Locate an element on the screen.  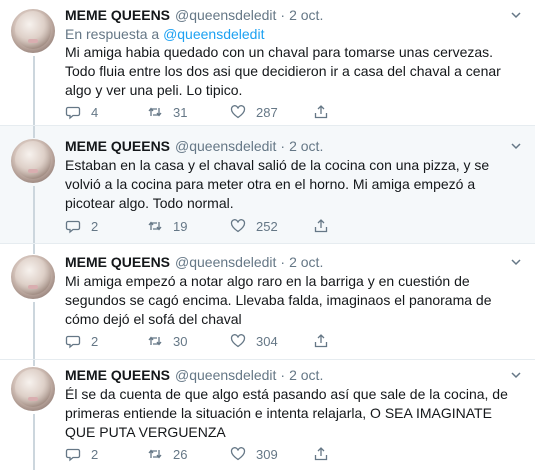
reply-button: 4 is located at coordinates (81, 112).